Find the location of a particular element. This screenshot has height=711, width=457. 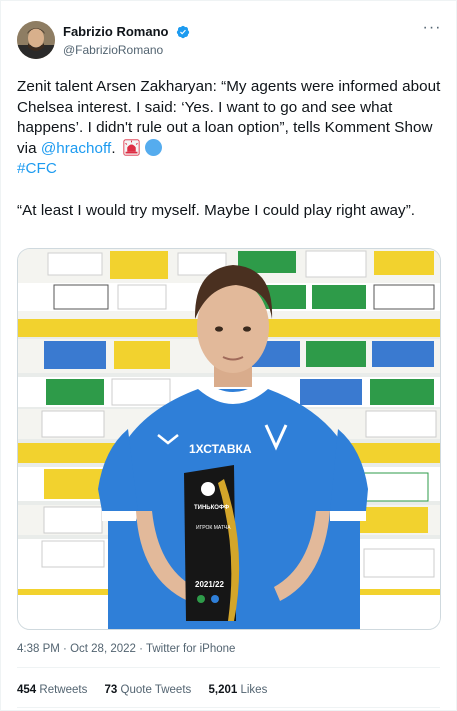

siren-emoji-icon is located at coordinates (131, 147).